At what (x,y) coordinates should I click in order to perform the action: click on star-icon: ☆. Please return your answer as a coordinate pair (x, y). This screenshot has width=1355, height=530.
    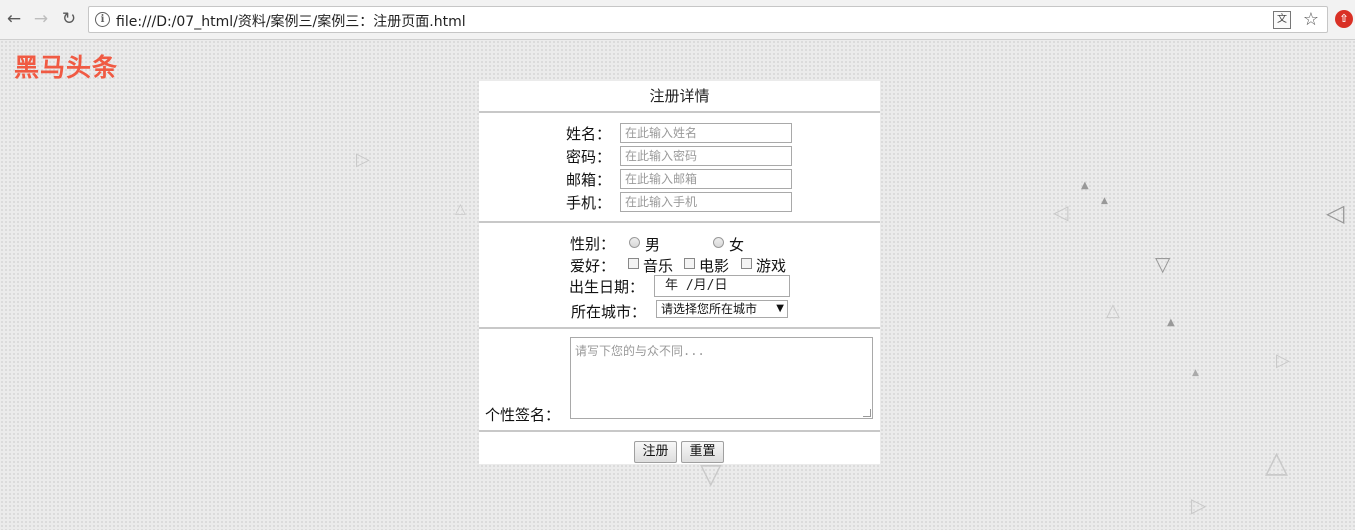
    Looking at the image, I should click on (1311, 19).